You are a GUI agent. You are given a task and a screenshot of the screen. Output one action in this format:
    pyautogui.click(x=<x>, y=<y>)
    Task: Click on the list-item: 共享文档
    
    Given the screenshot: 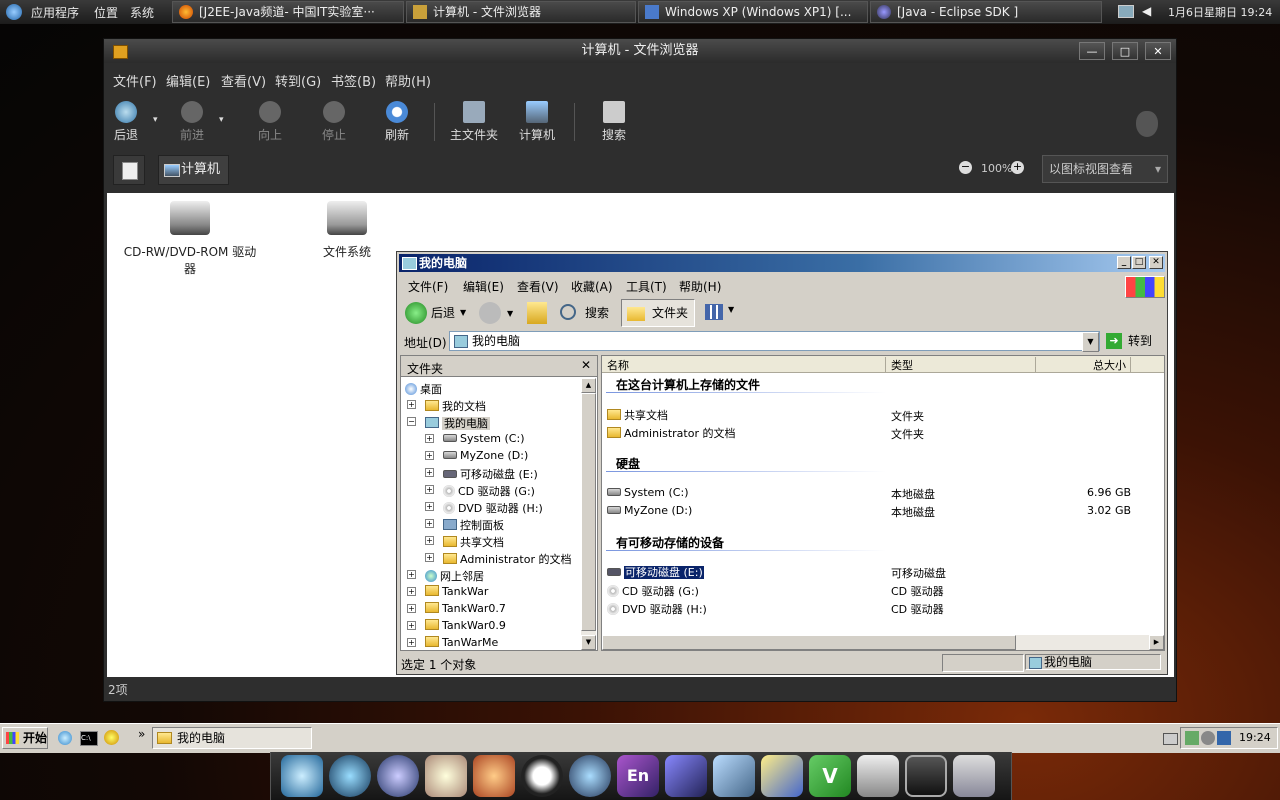 What is the action you would take?
    pyautogui.click(x=637, y=415)
    